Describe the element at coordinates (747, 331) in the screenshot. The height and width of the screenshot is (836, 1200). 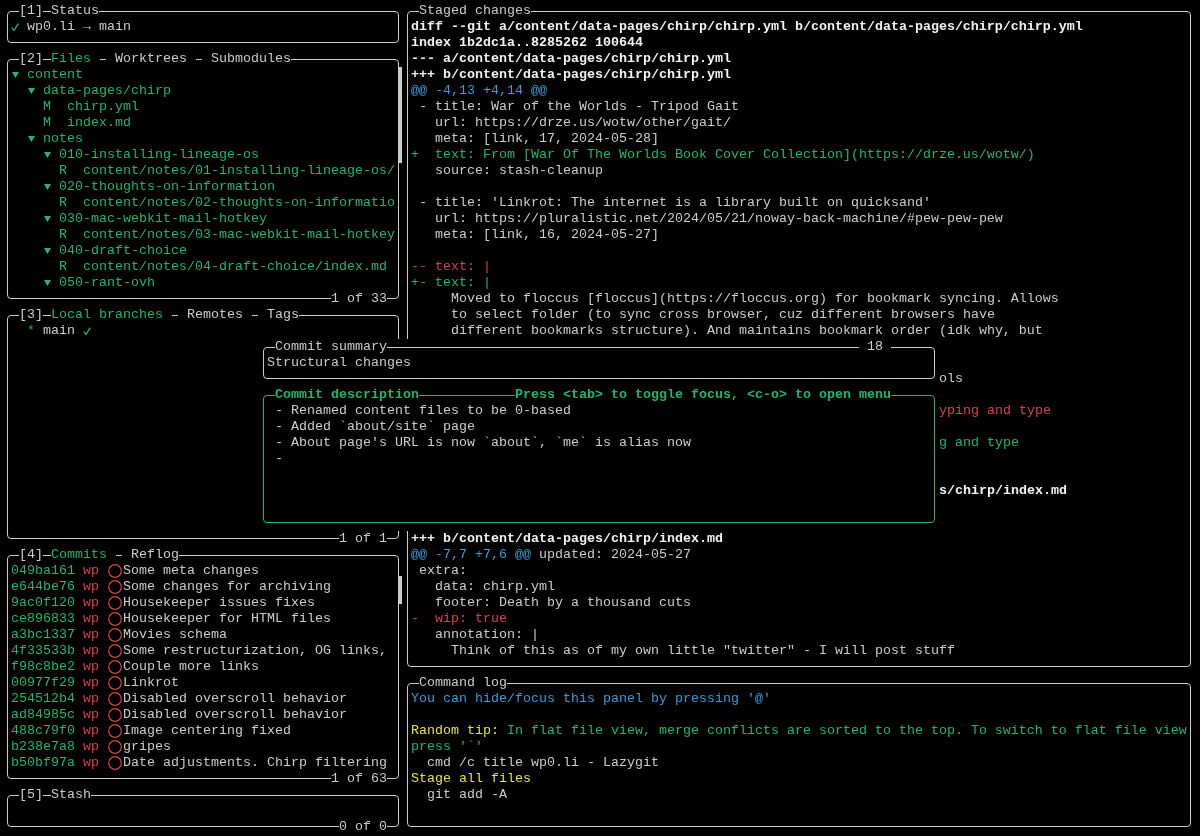
I see `diff-line: different bookmarks structure). And maintains bookmark order (idk why, but` at that location.